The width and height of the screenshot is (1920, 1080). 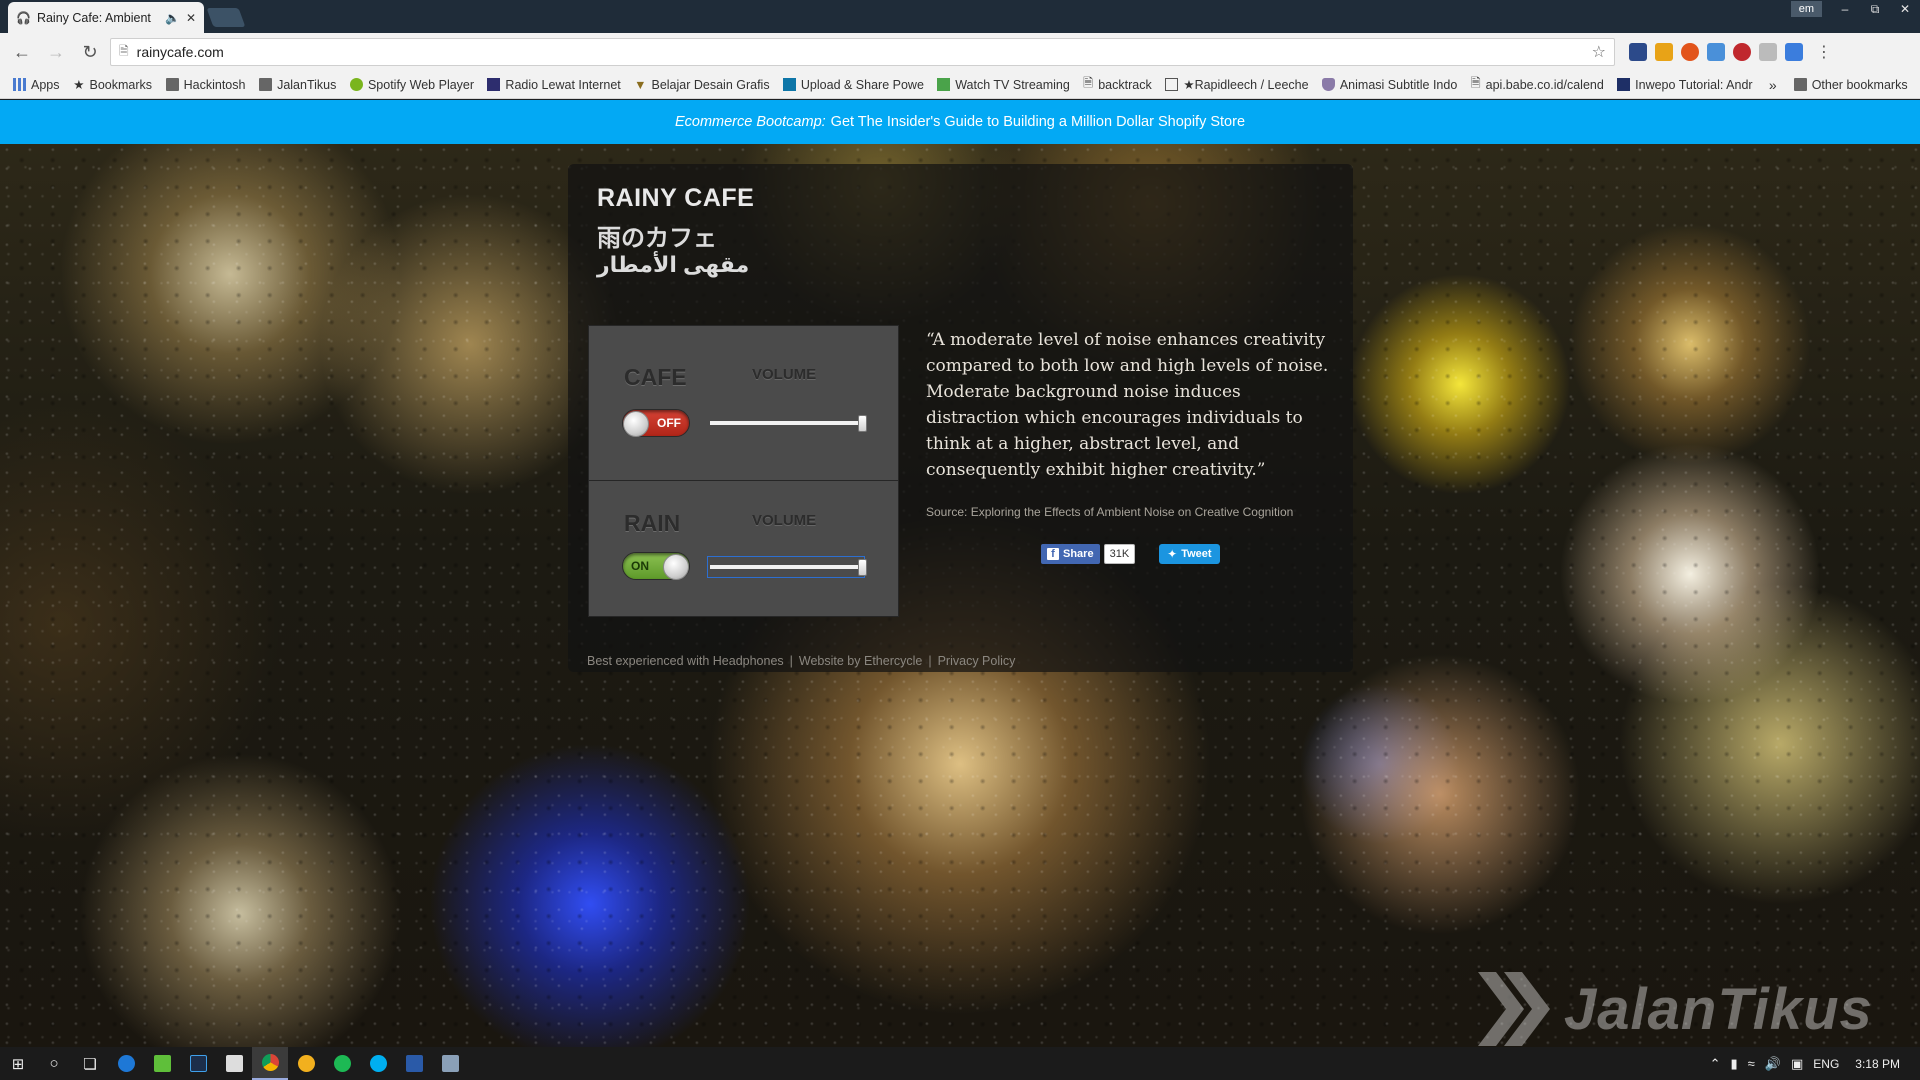 I want to click on volume-icon: 🔊, so click(x=1773, y=1064).